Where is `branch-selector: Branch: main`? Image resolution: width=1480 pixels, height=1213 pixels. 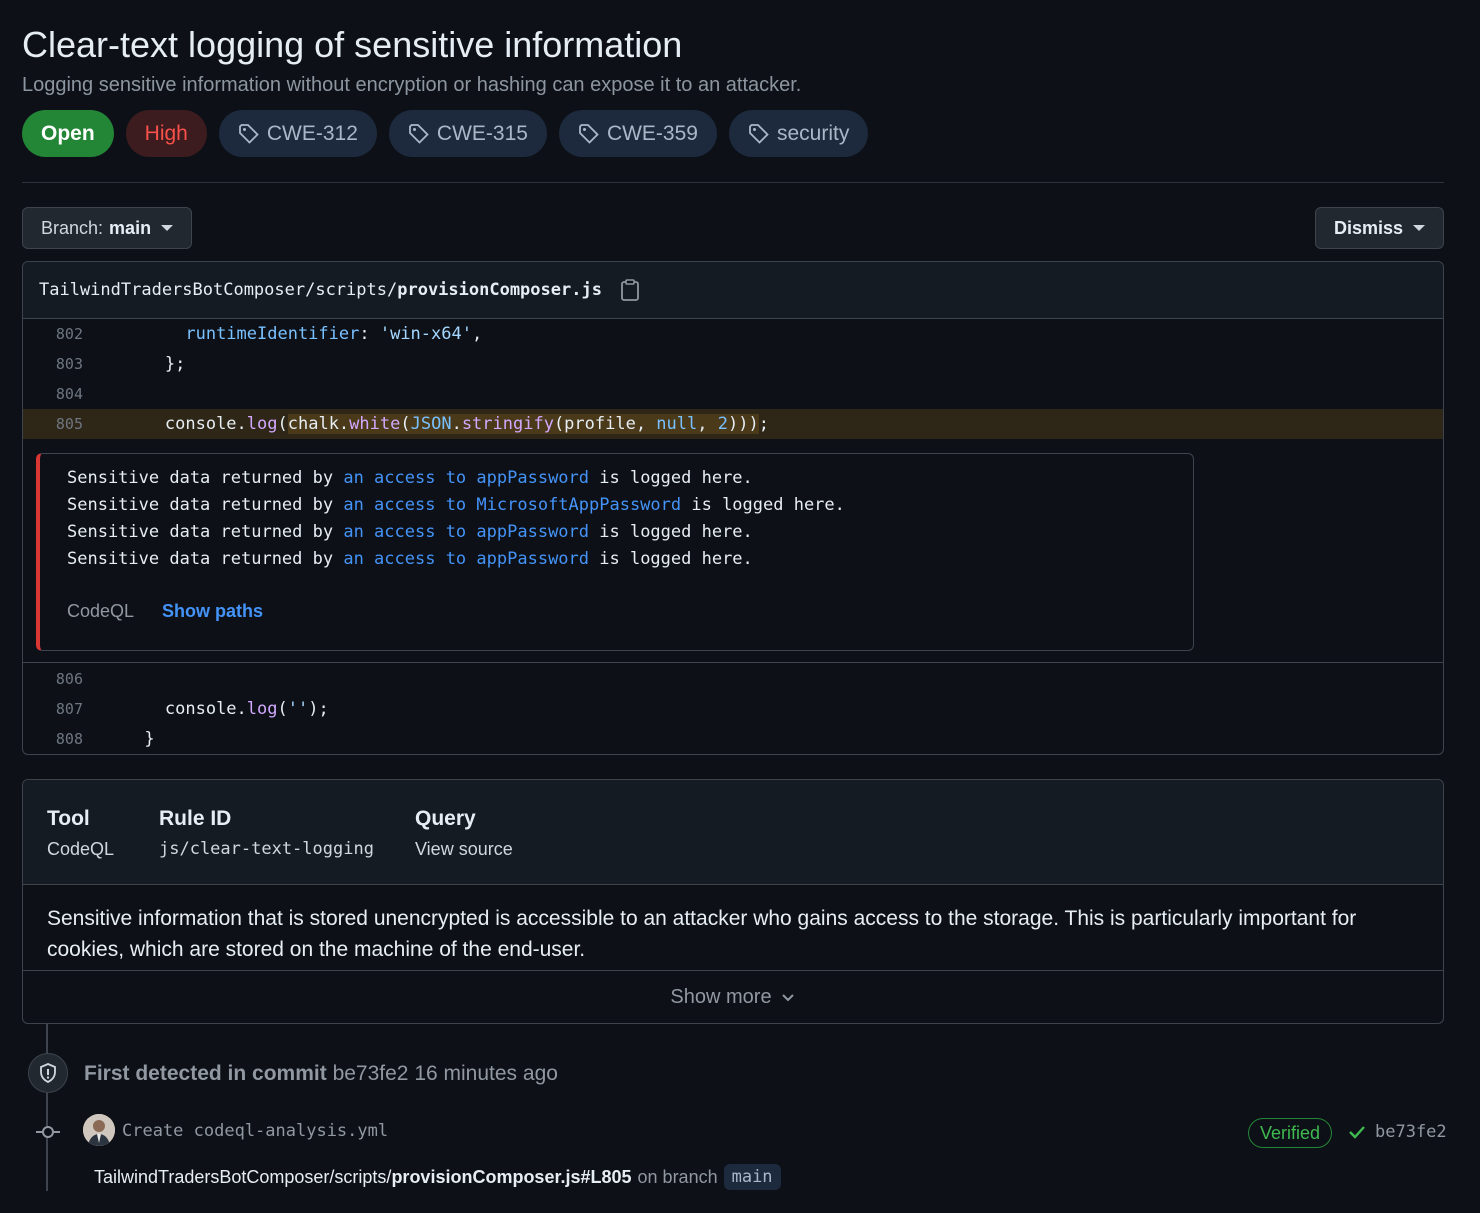
branch-selector: Branch: main is located at coordinates (107, 228).